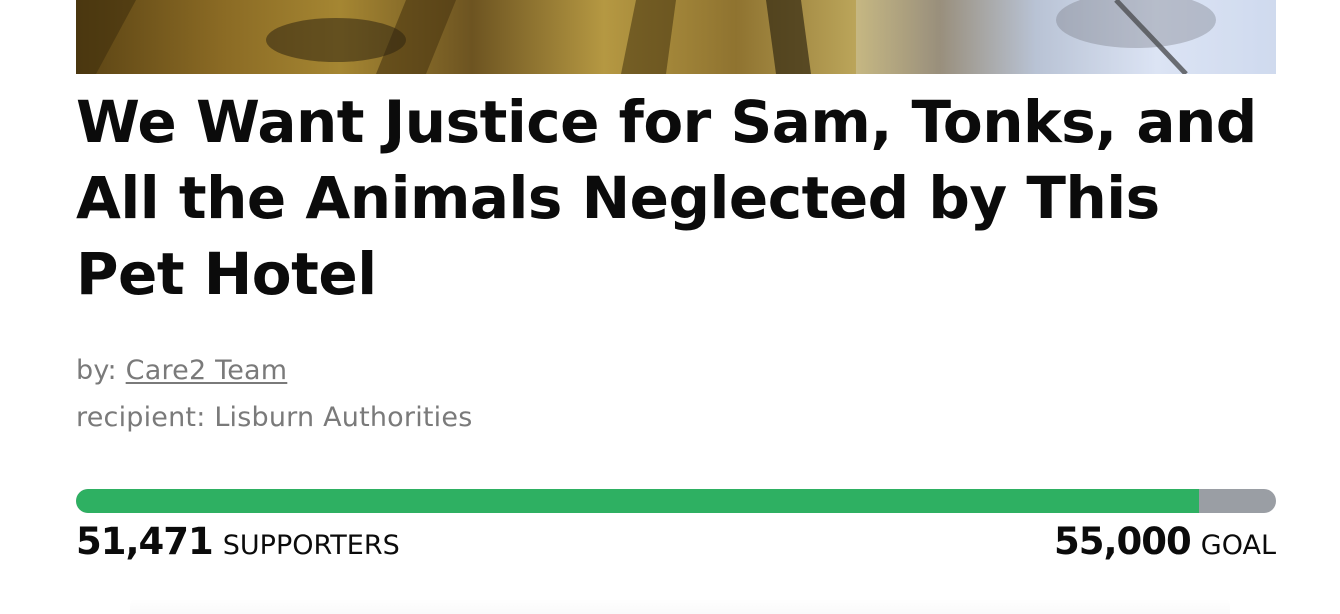 This screenshot has width=1340, height=614. What do you see at coordinates (145, 541) in the screenshot?
I see `supporters-number: 51,471` at bounding box center [145, 541].